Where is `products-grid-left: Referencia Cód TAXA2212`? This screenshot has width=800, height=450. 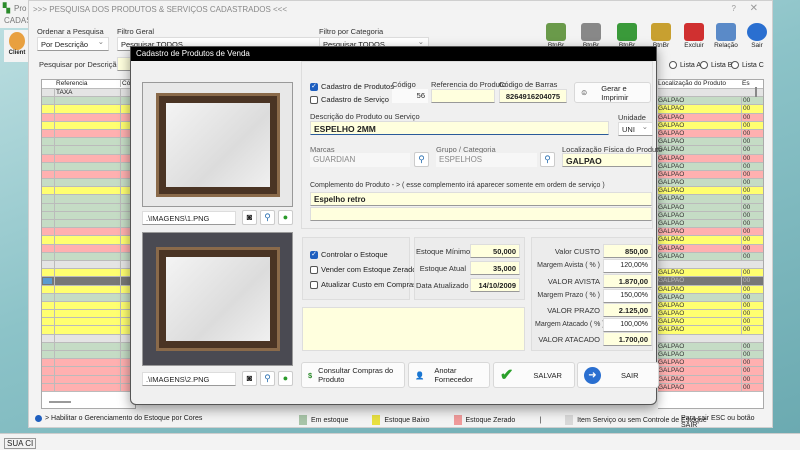
products-grid-left: Referencia Cód TAXA2212 is located at coordinates (88, 244).